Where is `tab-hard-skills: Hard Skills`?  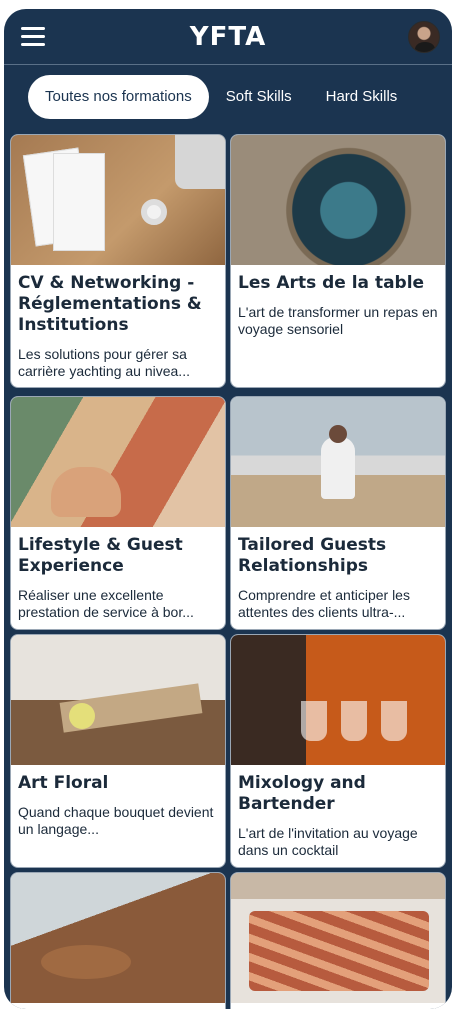 tab-hard-skills: Hard Skills is located at coordinates (362, 97).